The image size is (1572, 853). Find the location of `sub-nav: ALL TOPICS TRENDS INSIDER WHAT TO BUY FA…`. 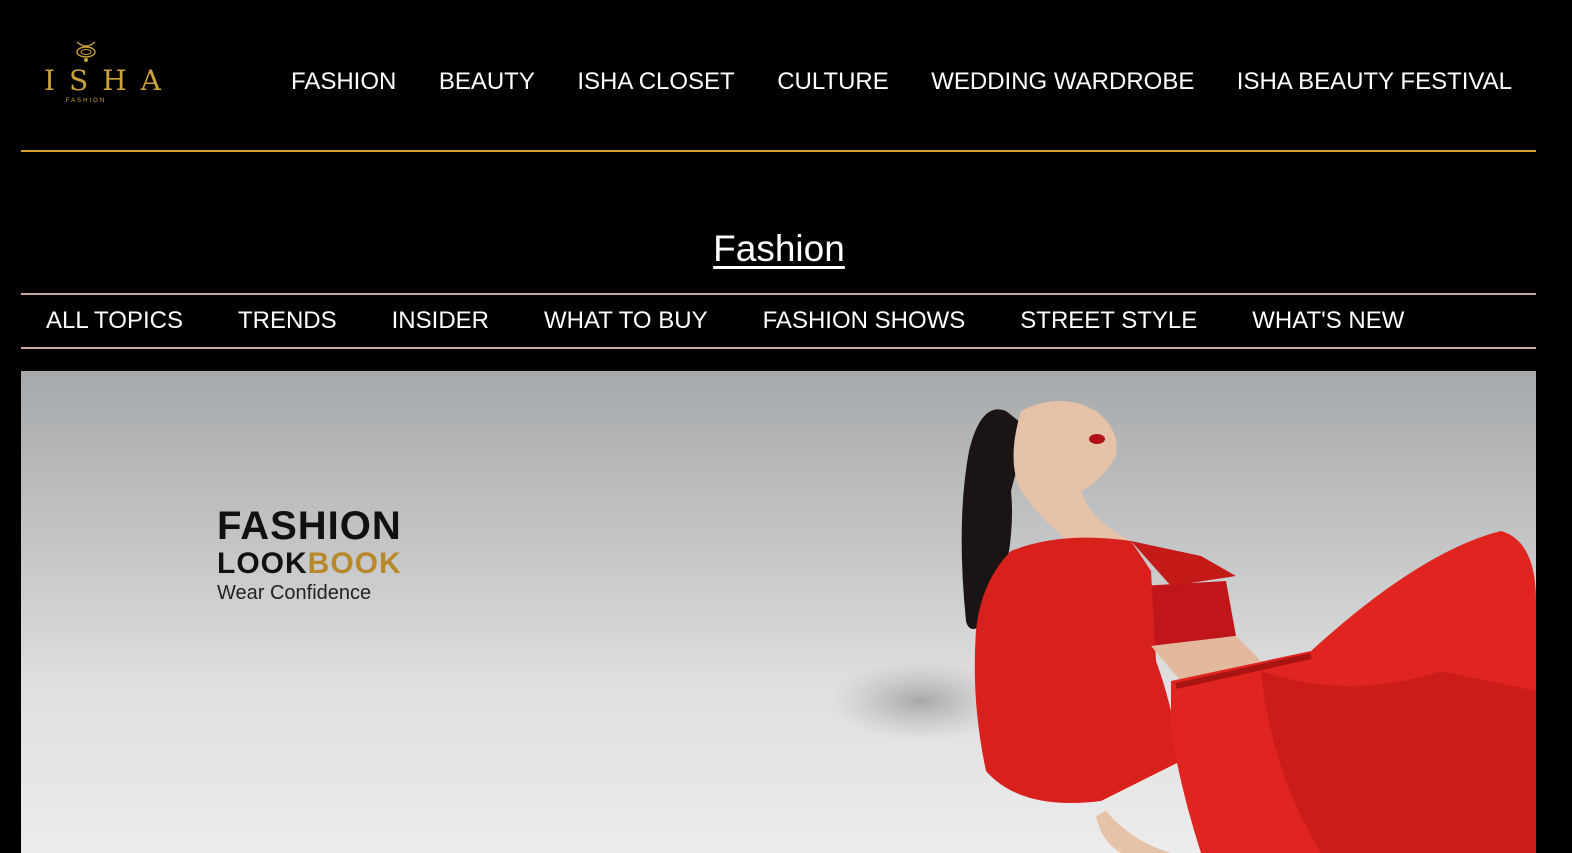

sub-nav: ALL TOPICS TRENDS INSIDER WHAT TO BUY FA… is located at coordinates (778, 321).